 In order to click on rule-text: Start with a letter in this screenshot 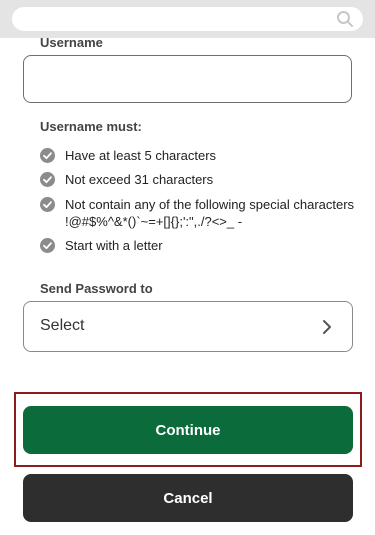, I will do `click(114, 245)`.